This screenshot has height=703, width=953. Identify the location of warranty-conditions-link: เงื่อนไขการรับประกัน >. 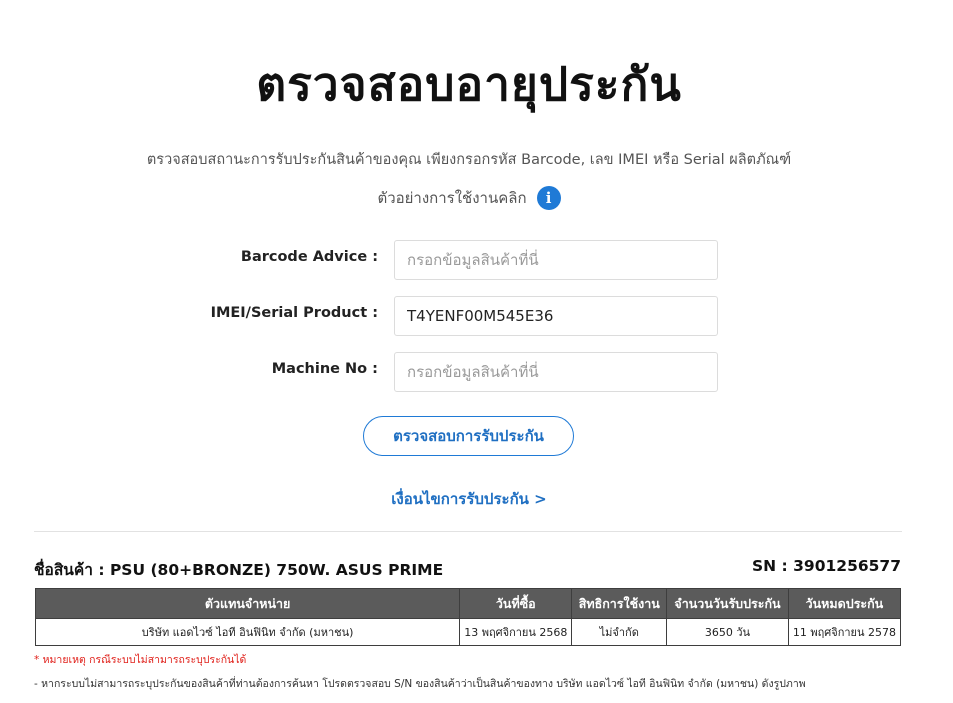
(469, 499).